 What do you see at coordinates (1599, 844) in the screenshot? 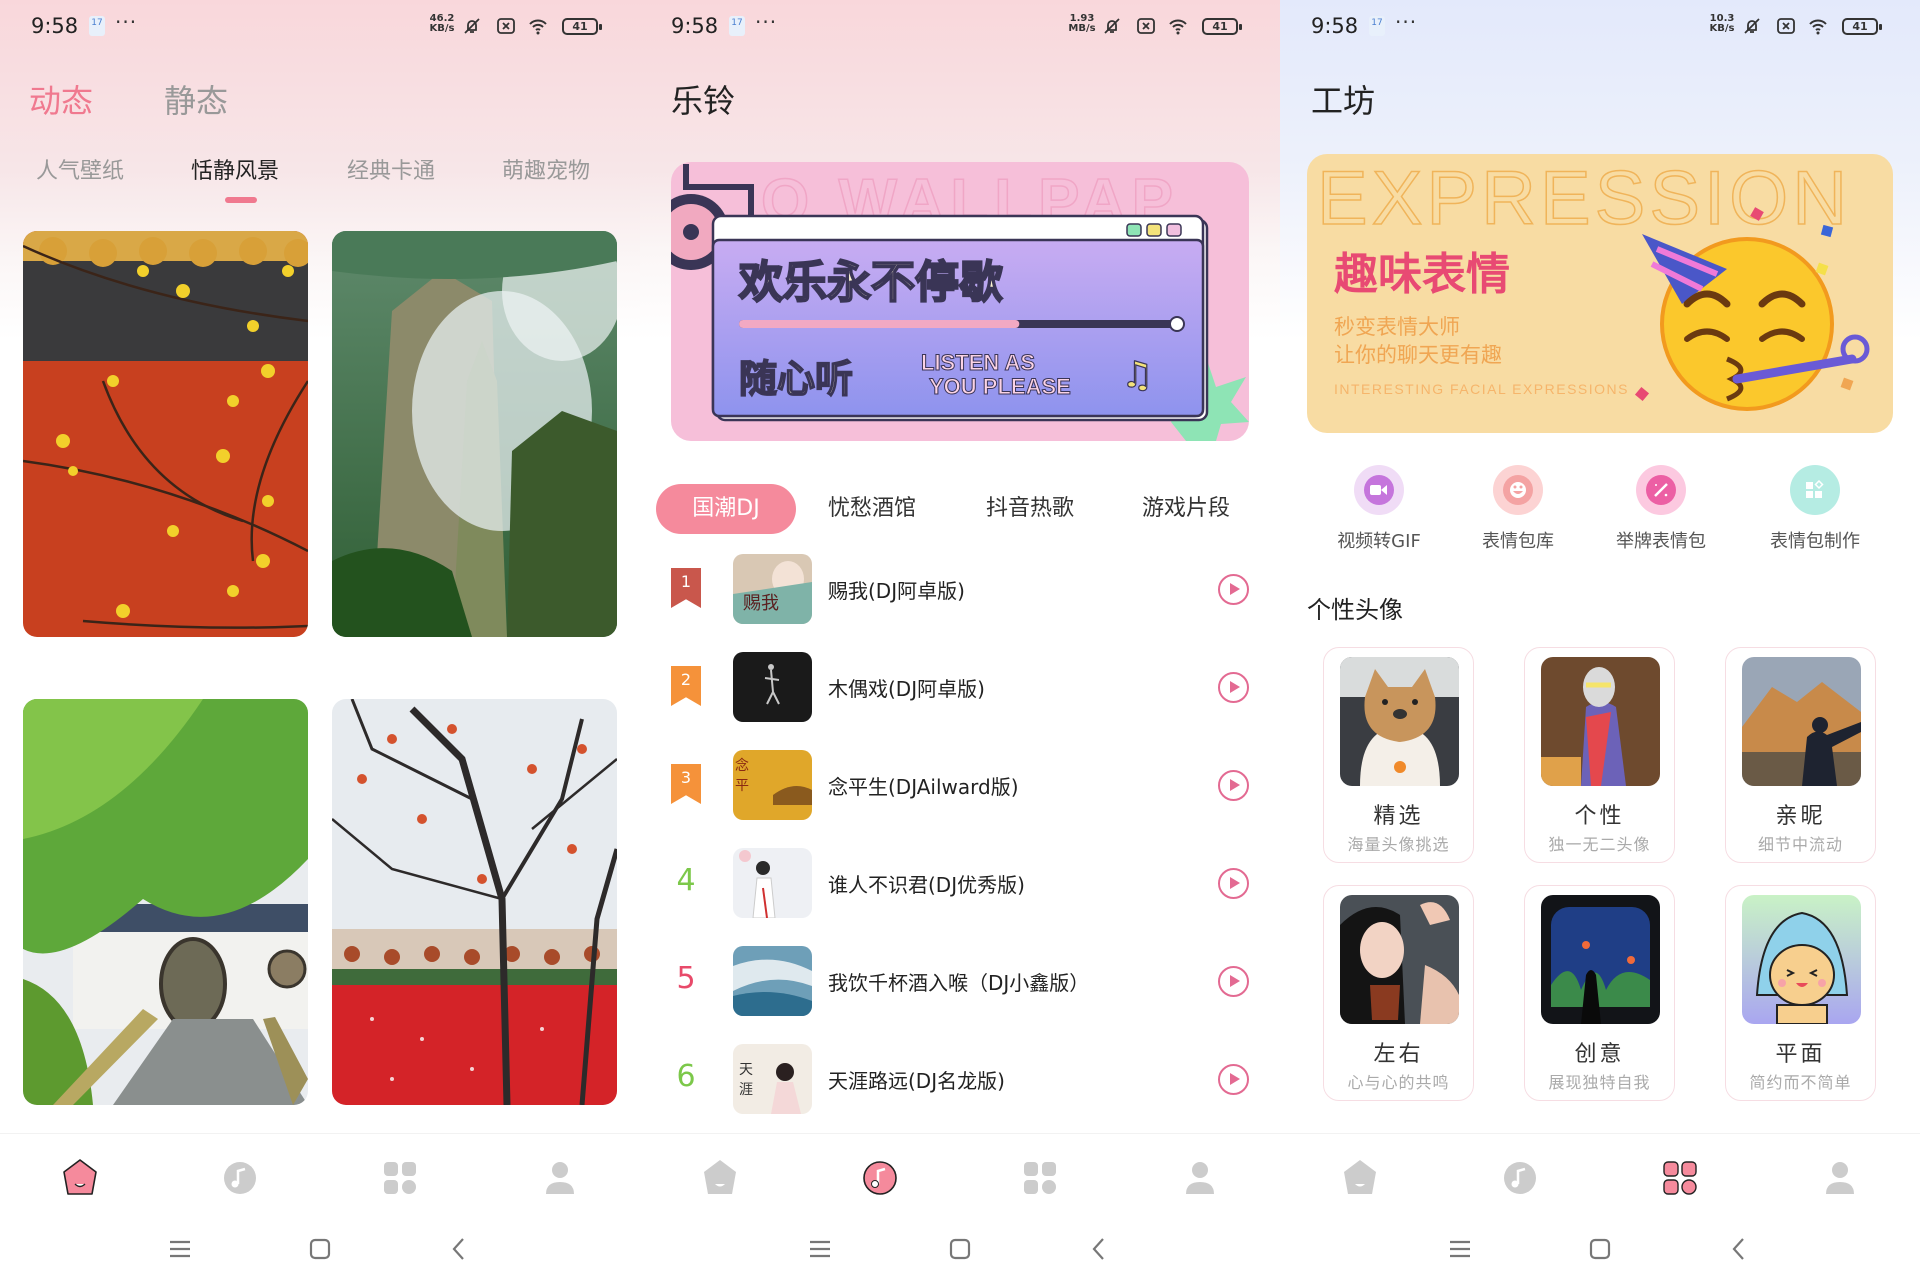
I see `avatar-category-subtitle: 独一无二头像` at bounding box center [1599, 844].